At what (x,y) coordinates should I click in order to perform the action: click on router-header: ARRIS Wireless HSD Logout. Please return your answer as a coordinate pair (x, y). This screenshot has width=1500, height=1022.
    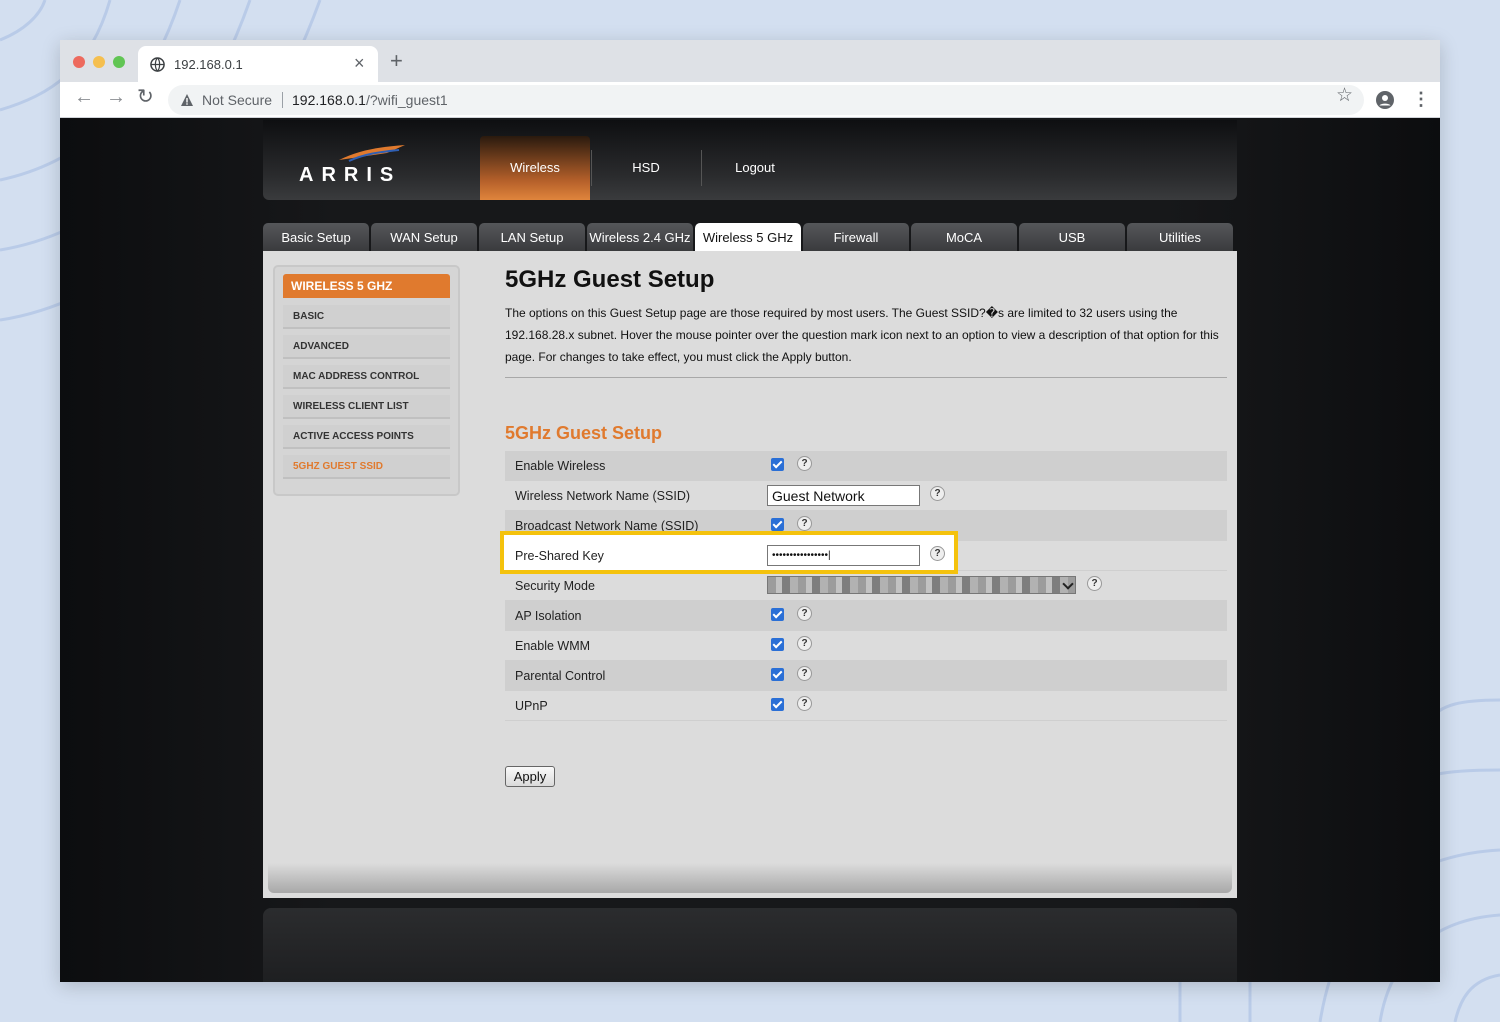
    Looking at the image, I should click on (750, 160).